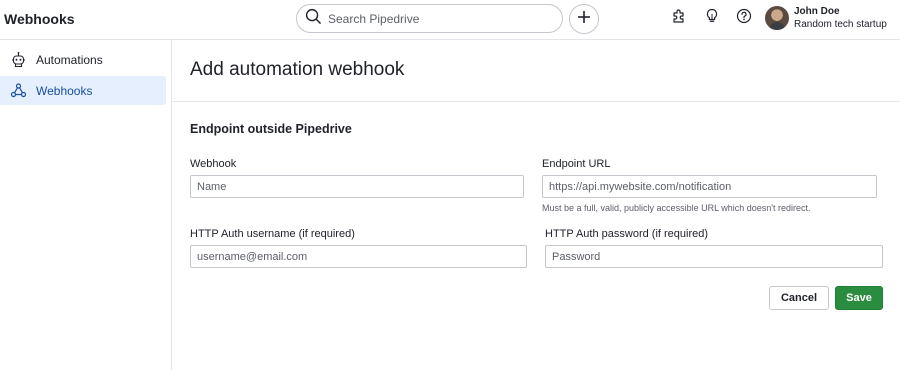  What do you see at coordinates (799, 298) in the screenshot?
I see `cancel-button: Cancel` at bounding box center [799, 298].